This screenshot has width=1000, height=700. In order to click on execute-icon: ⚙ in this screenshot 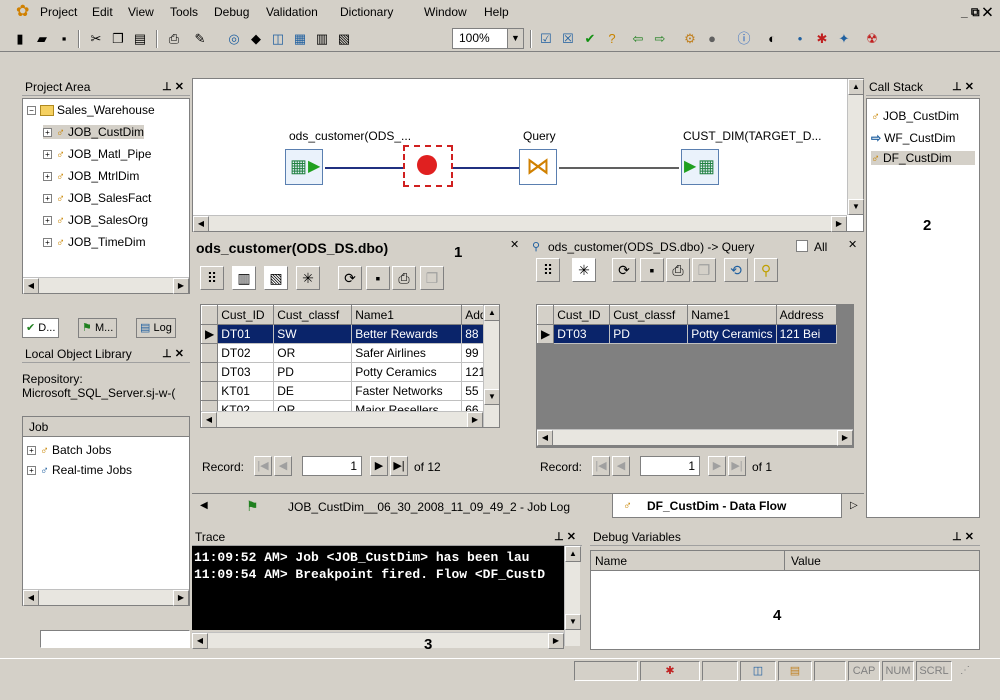, I will do `click(690, 39)`.